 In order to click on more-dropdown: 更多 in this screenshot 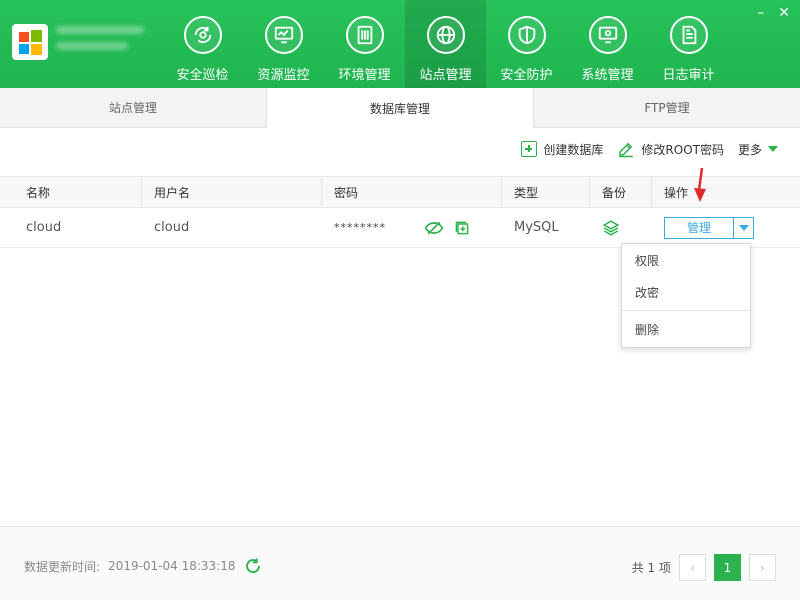, I will do `click(758, 149)`.